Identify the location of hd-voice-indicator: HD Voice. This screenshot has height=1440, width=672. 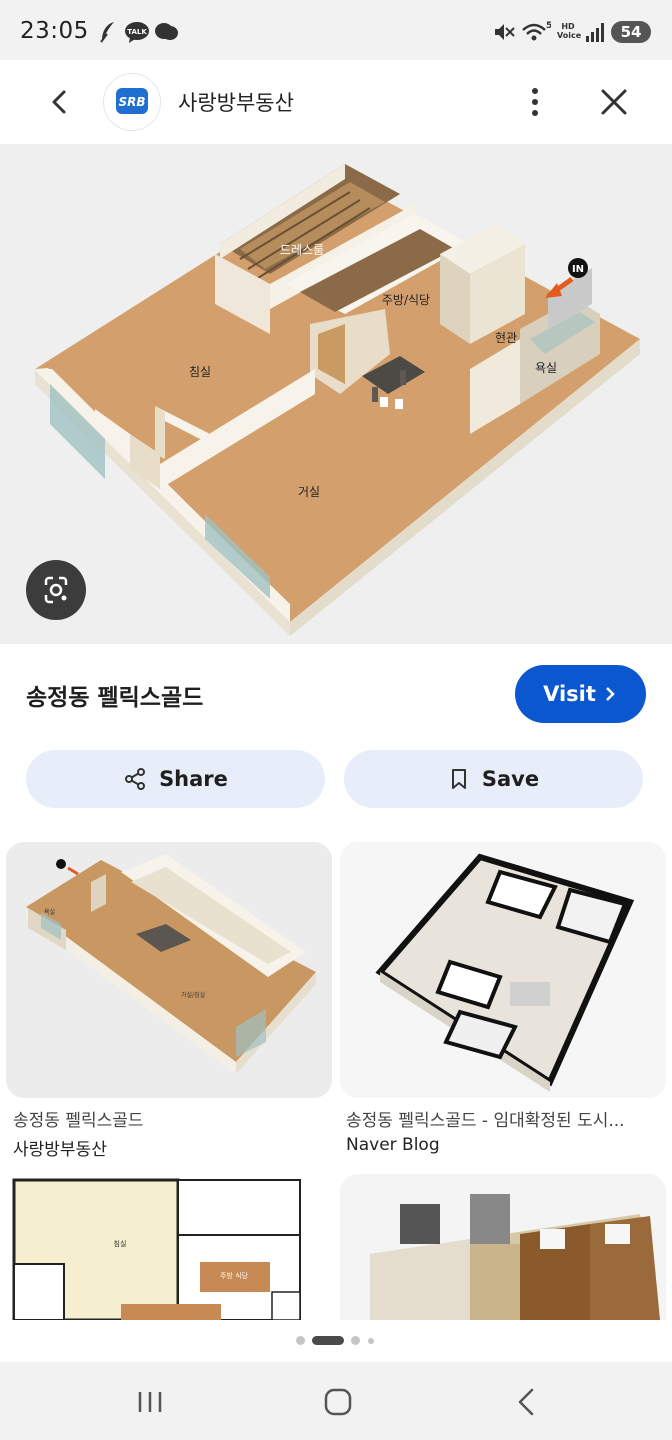
(569, 31).